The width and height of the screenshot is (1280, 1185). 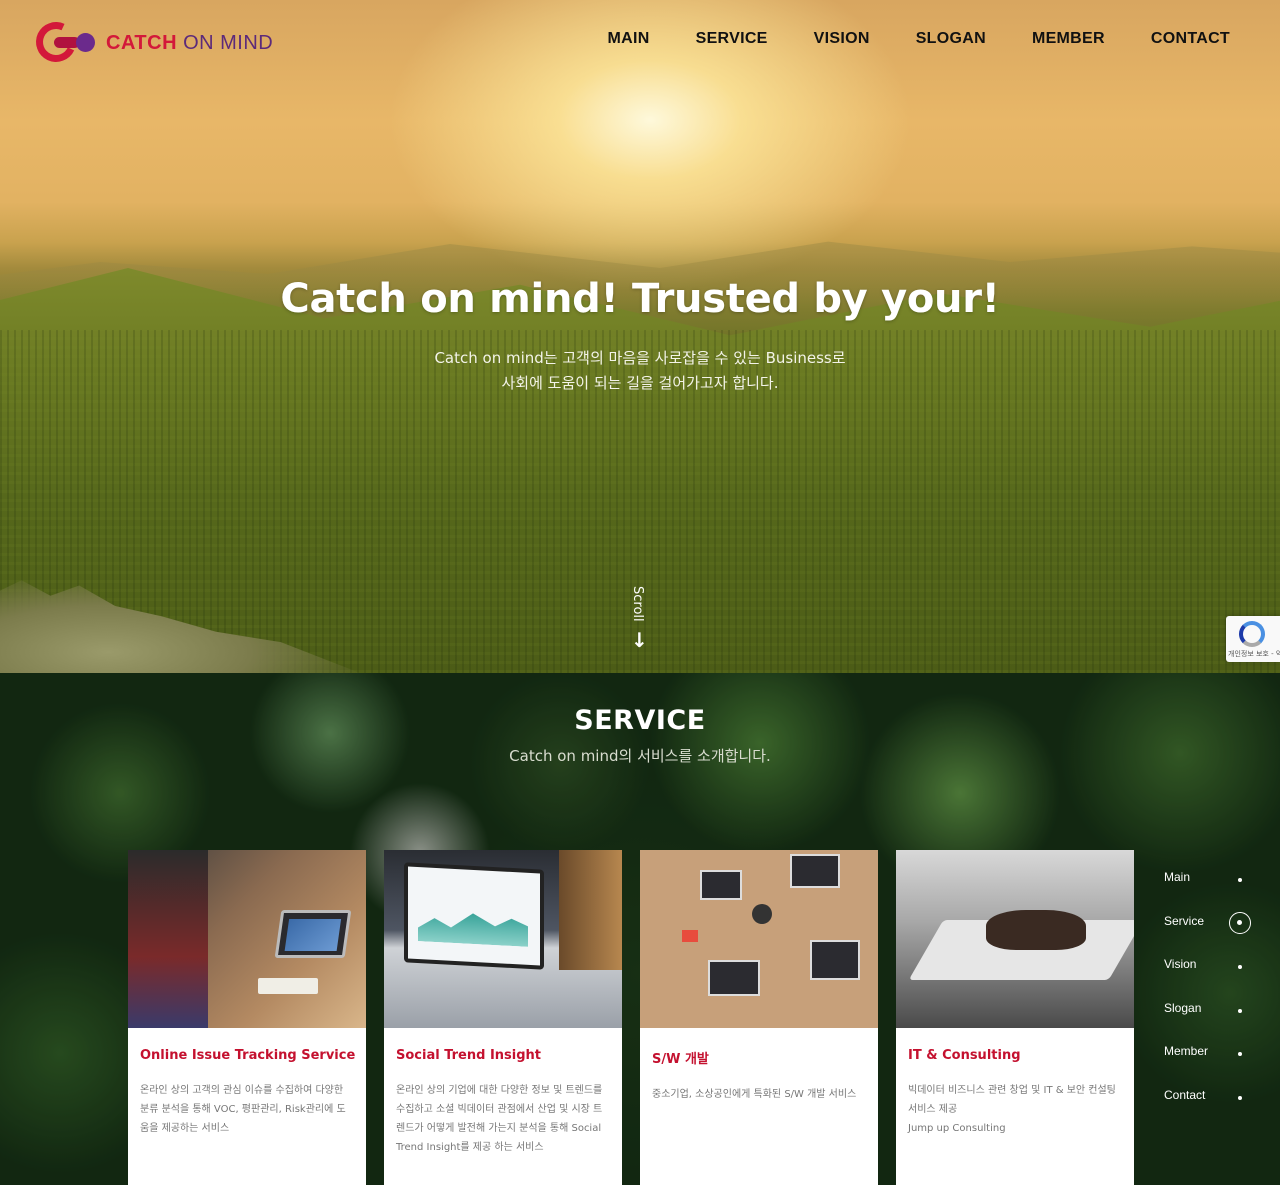 What do you see at coordinates (190, 42) in the screenshot?
I see `logo-text: CATCH ON MIND` at bounding box center [190, 42].